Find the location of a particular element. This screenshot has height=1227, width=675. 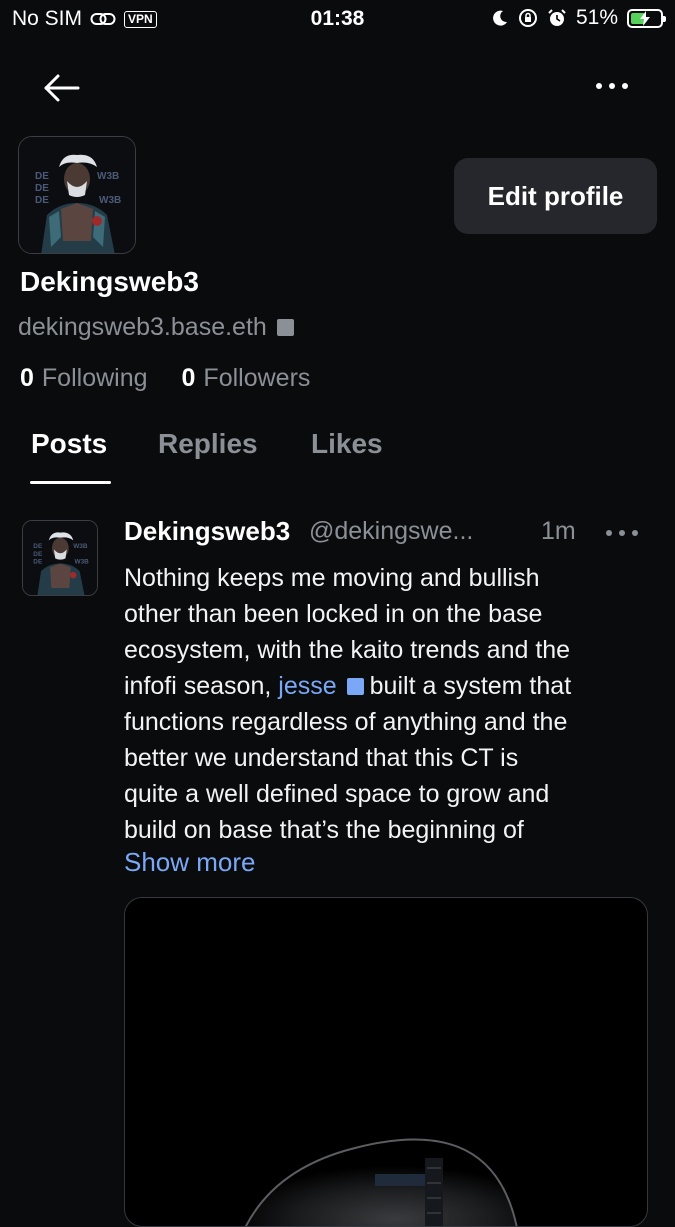

post-more-button is located at coordinates (622, 533).